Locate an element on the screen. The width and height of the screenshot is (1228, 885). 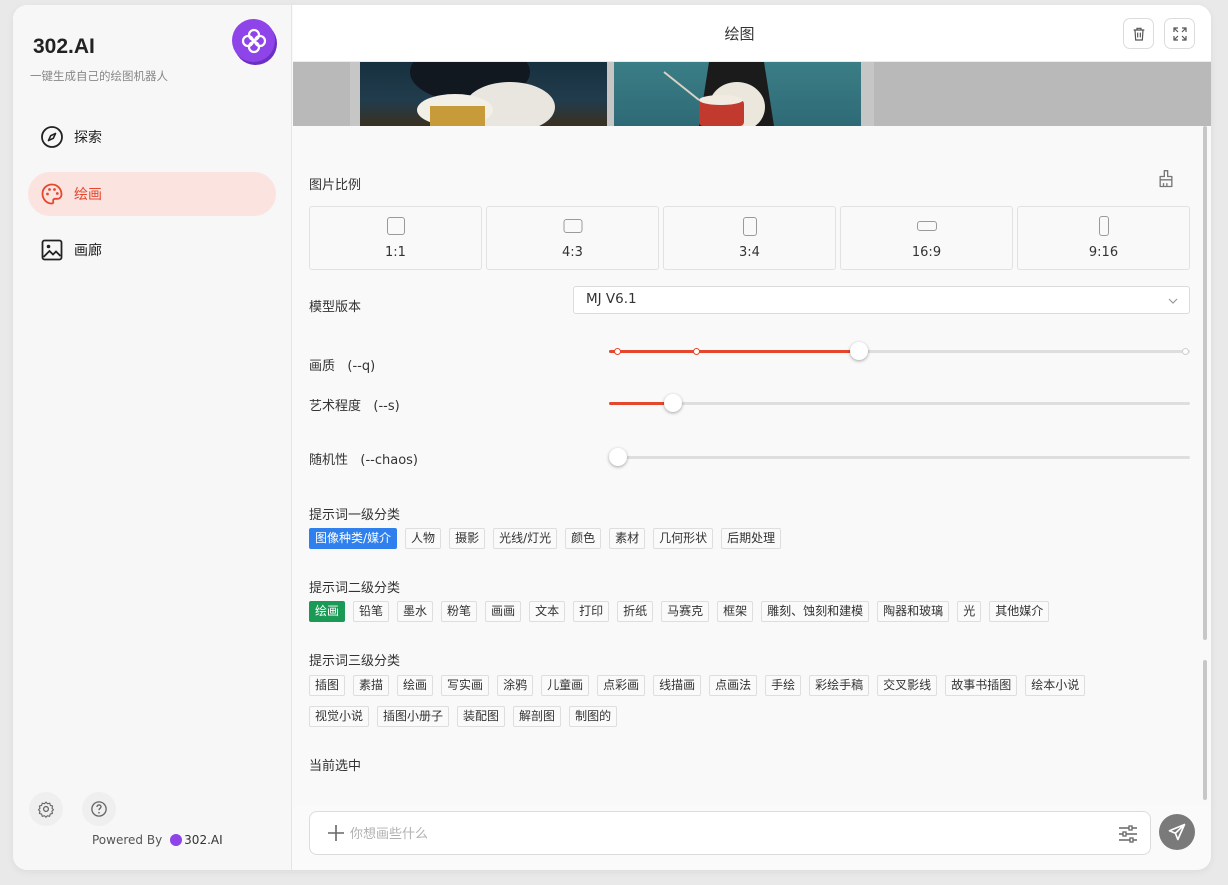
fullscreen-button is located at coordinates (1179, 33).